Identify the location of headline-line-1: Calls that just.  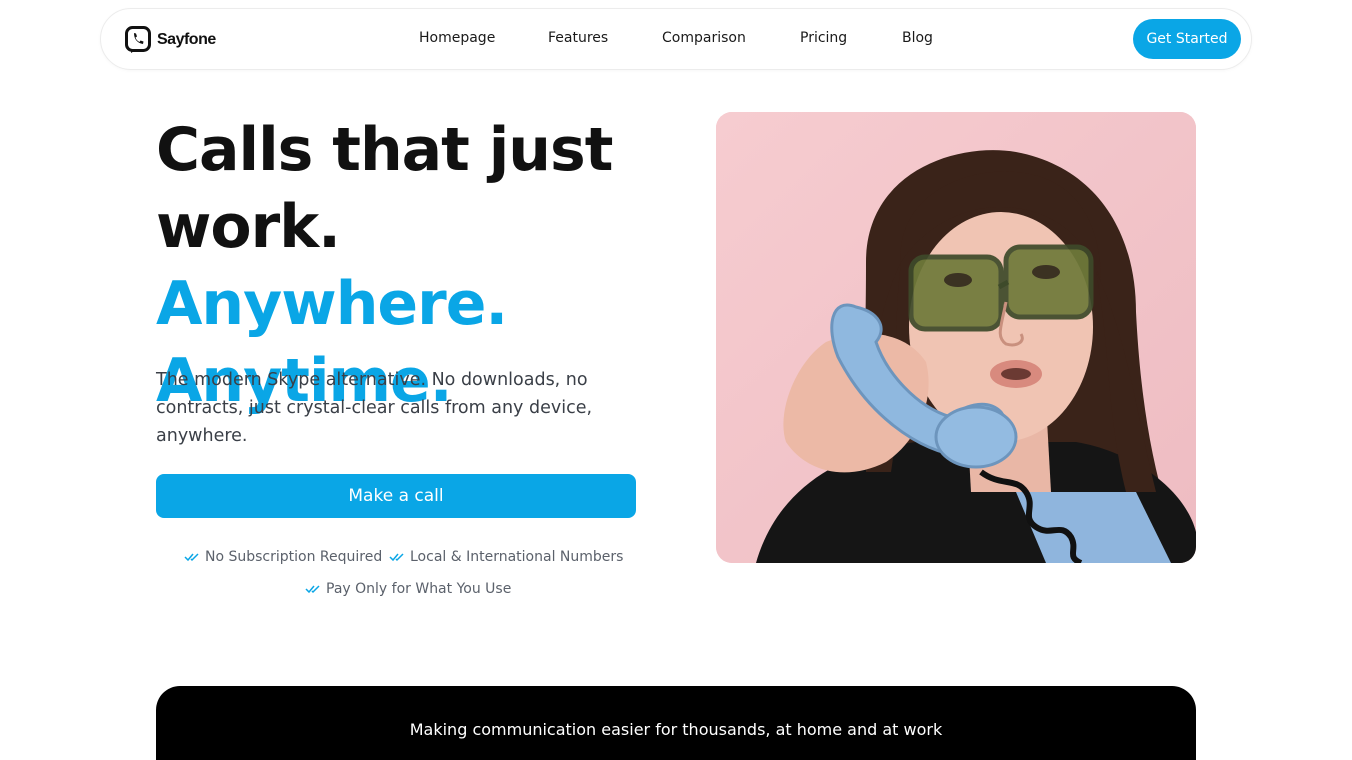
(384, 150).